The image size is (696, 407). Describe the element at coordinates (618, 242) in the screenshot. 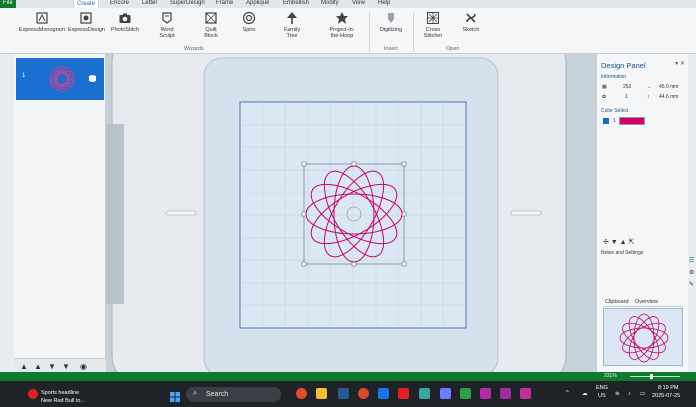

I see `color-tools-icons: ✢ ▼ ▲ ⇱` at that location.